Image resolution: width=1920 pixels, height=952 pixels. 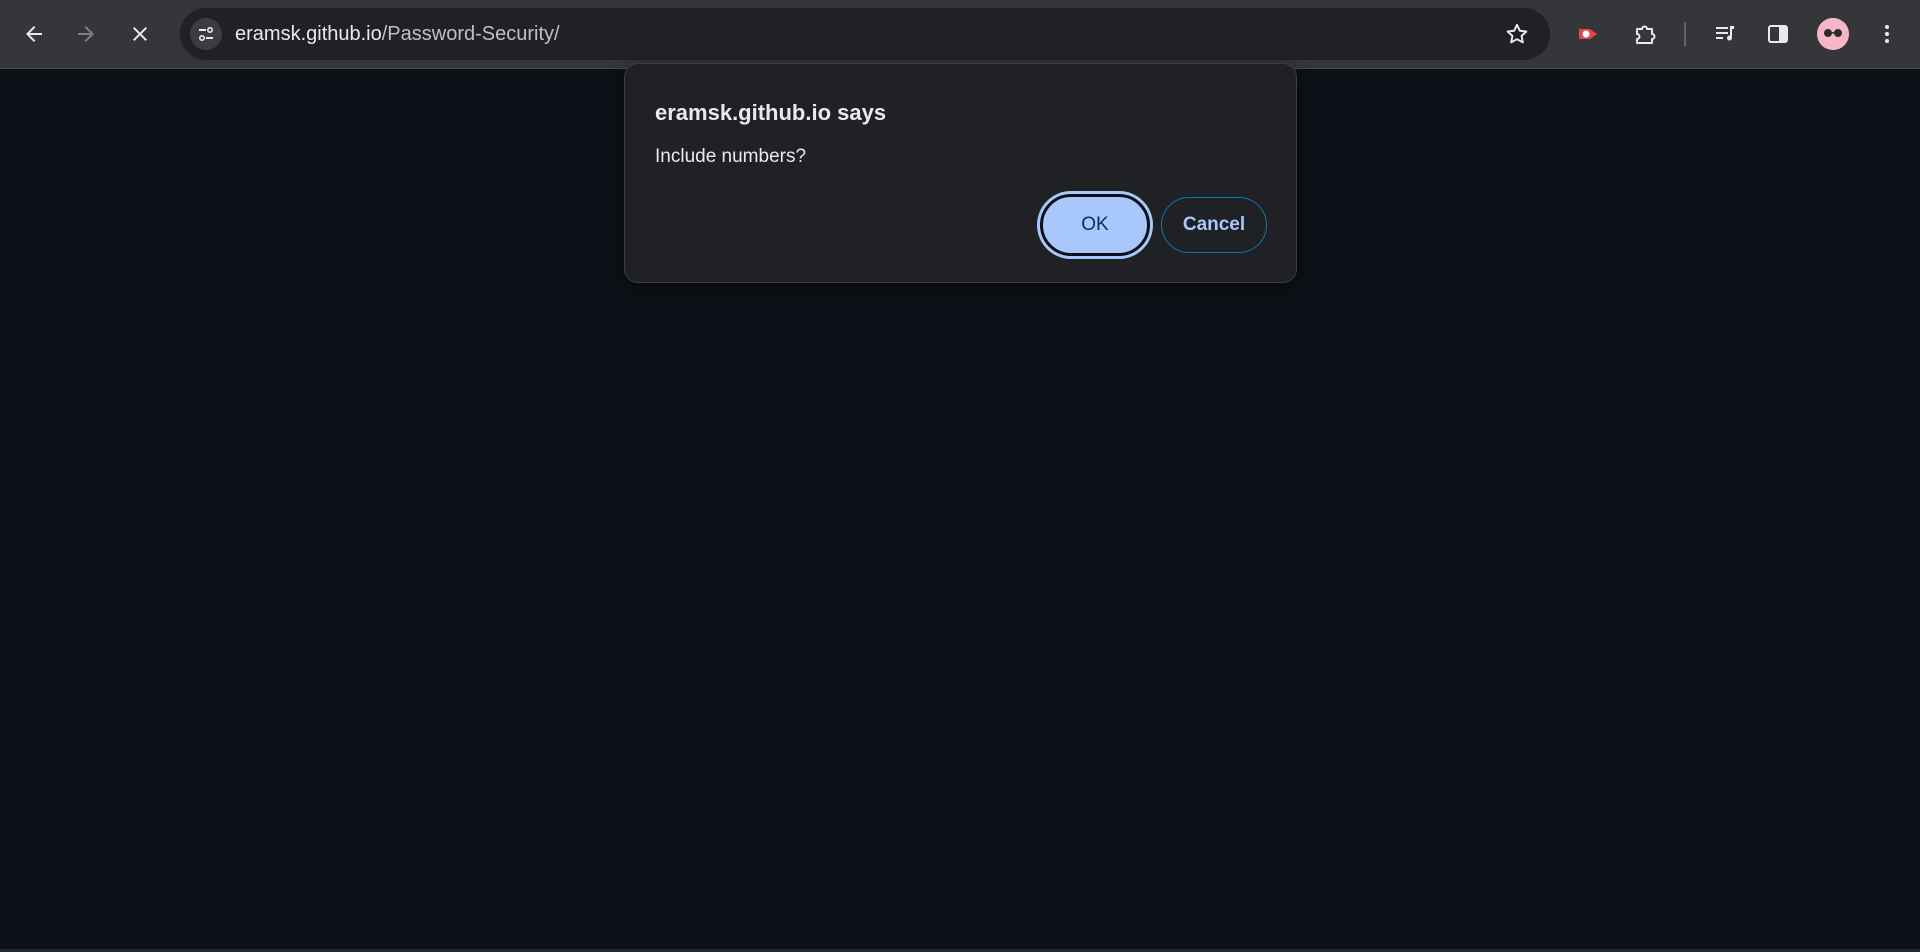 I want to click on extension-button, so click(x=1588, y=34).